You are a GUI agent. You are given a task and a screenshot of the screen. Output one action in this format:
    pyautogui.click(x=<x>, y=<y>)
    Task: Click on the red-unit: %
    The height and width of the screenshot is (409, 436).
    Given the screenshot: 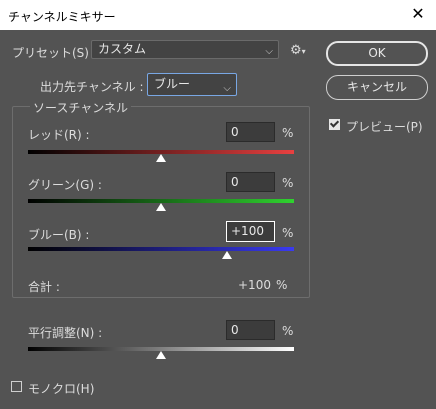 What is the action you would take?
    pyautogui.click(x=288, y=133)
    